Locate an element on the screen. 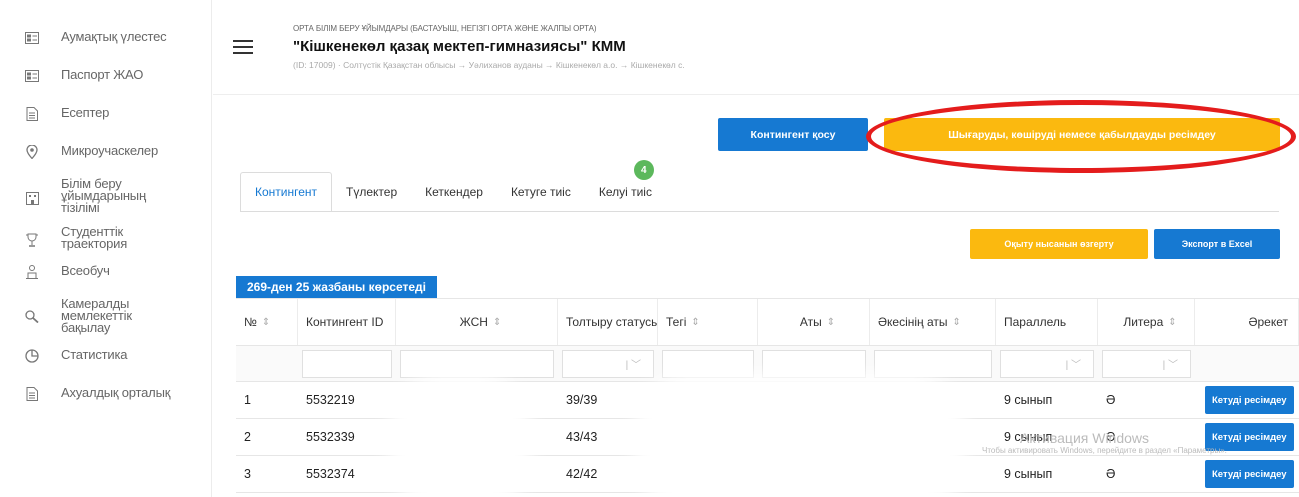  filter-input-contingent-id is located at coordinates (347, 363).